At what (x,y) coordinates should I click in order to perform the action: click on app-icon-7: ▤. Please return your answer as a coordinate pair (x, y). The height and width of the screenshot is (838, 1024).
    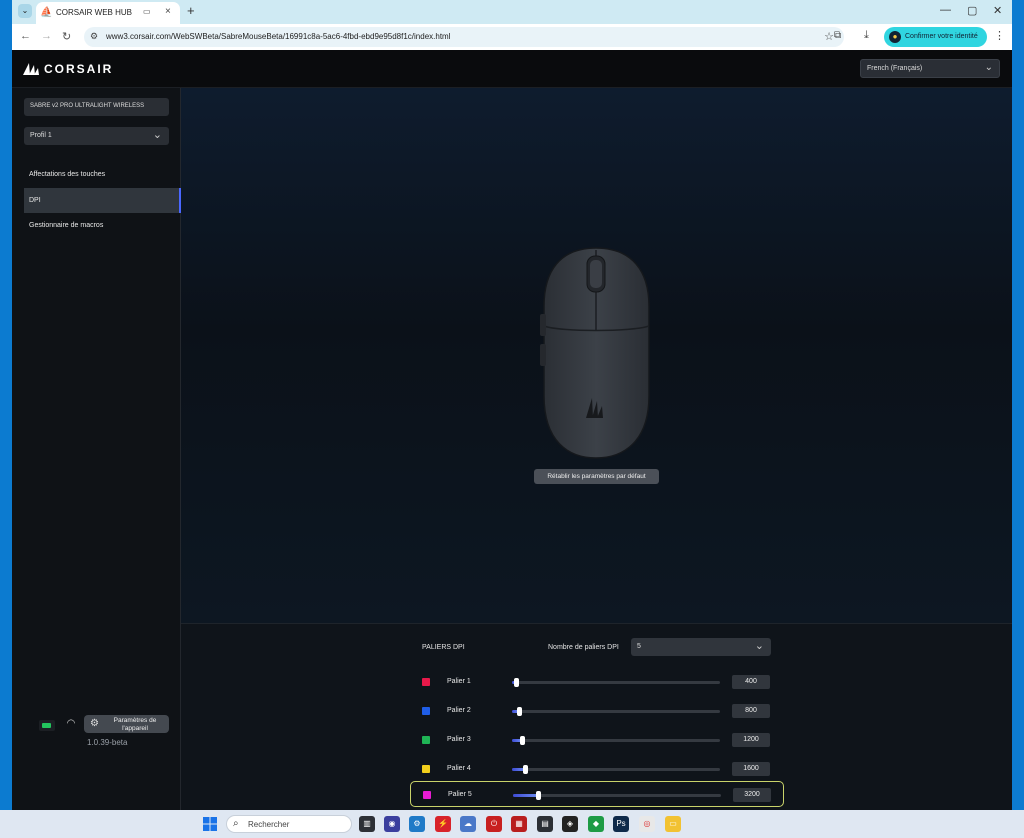
    Looking at the image, I should click on (545, 824).